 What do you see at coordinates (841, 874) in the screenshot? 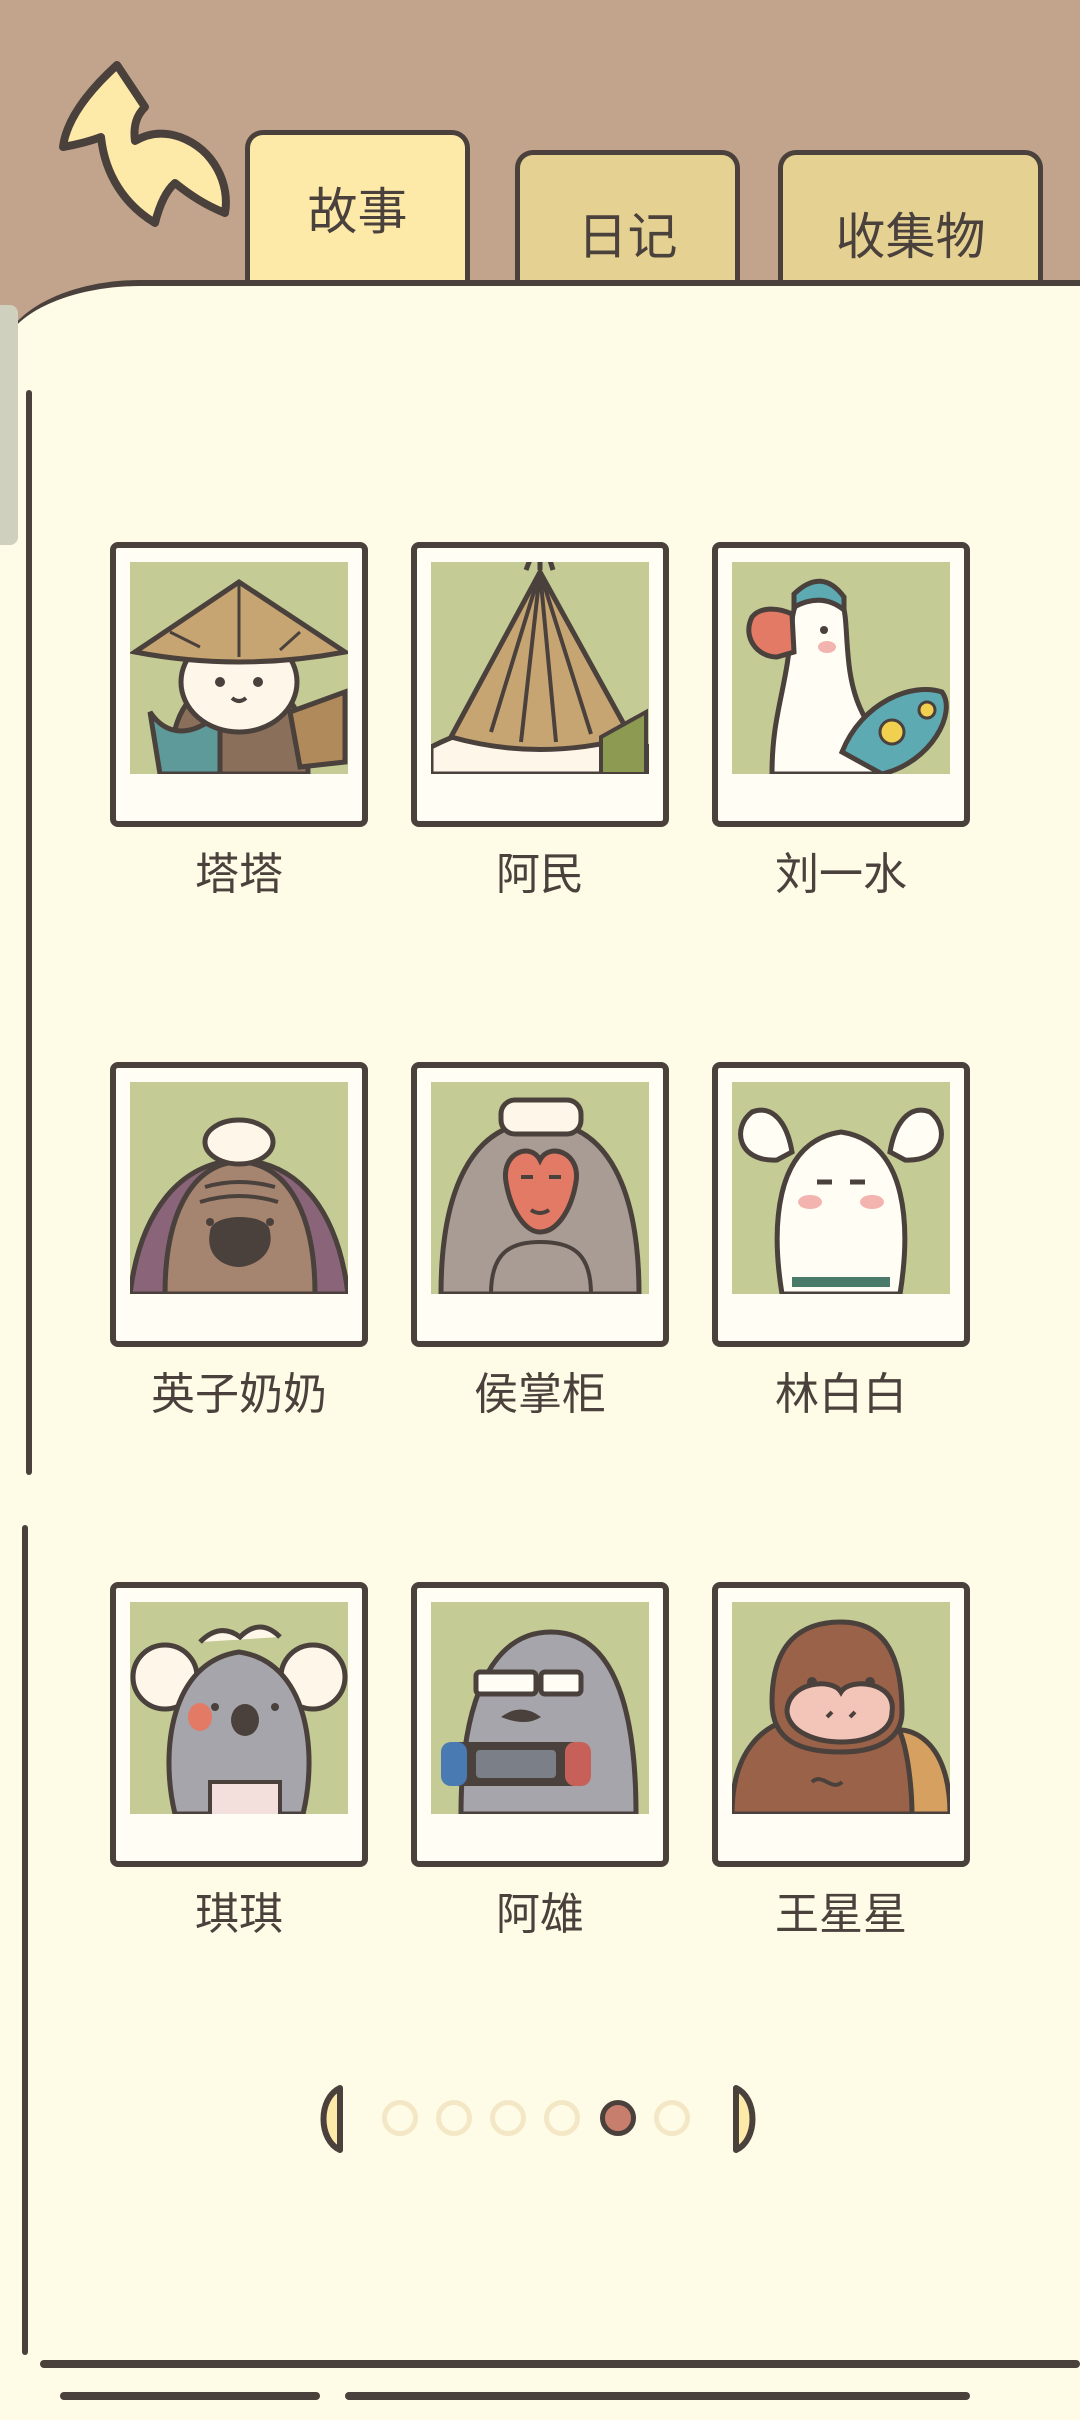
I see `character-name-liuyishui: 刘一水` at bounding box center [841, 874].